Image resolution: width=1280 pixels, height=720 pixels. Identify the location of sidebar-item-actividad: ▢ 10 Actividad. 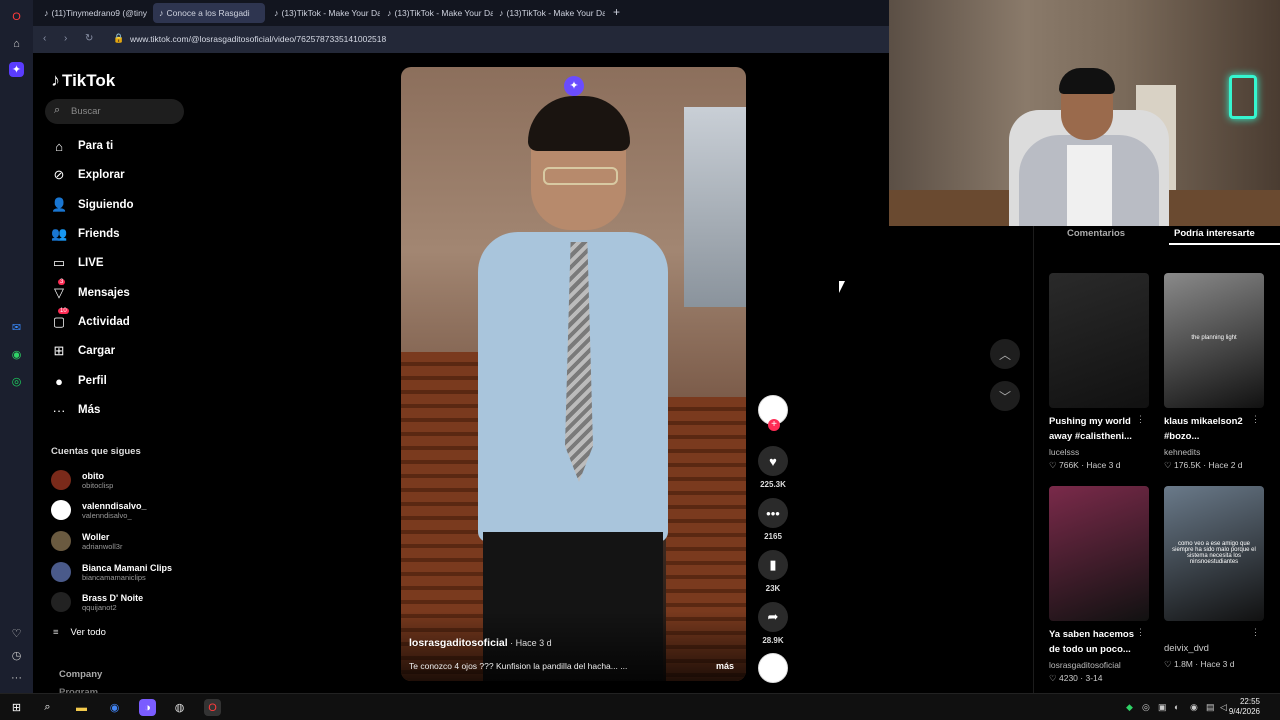
(90, 320).